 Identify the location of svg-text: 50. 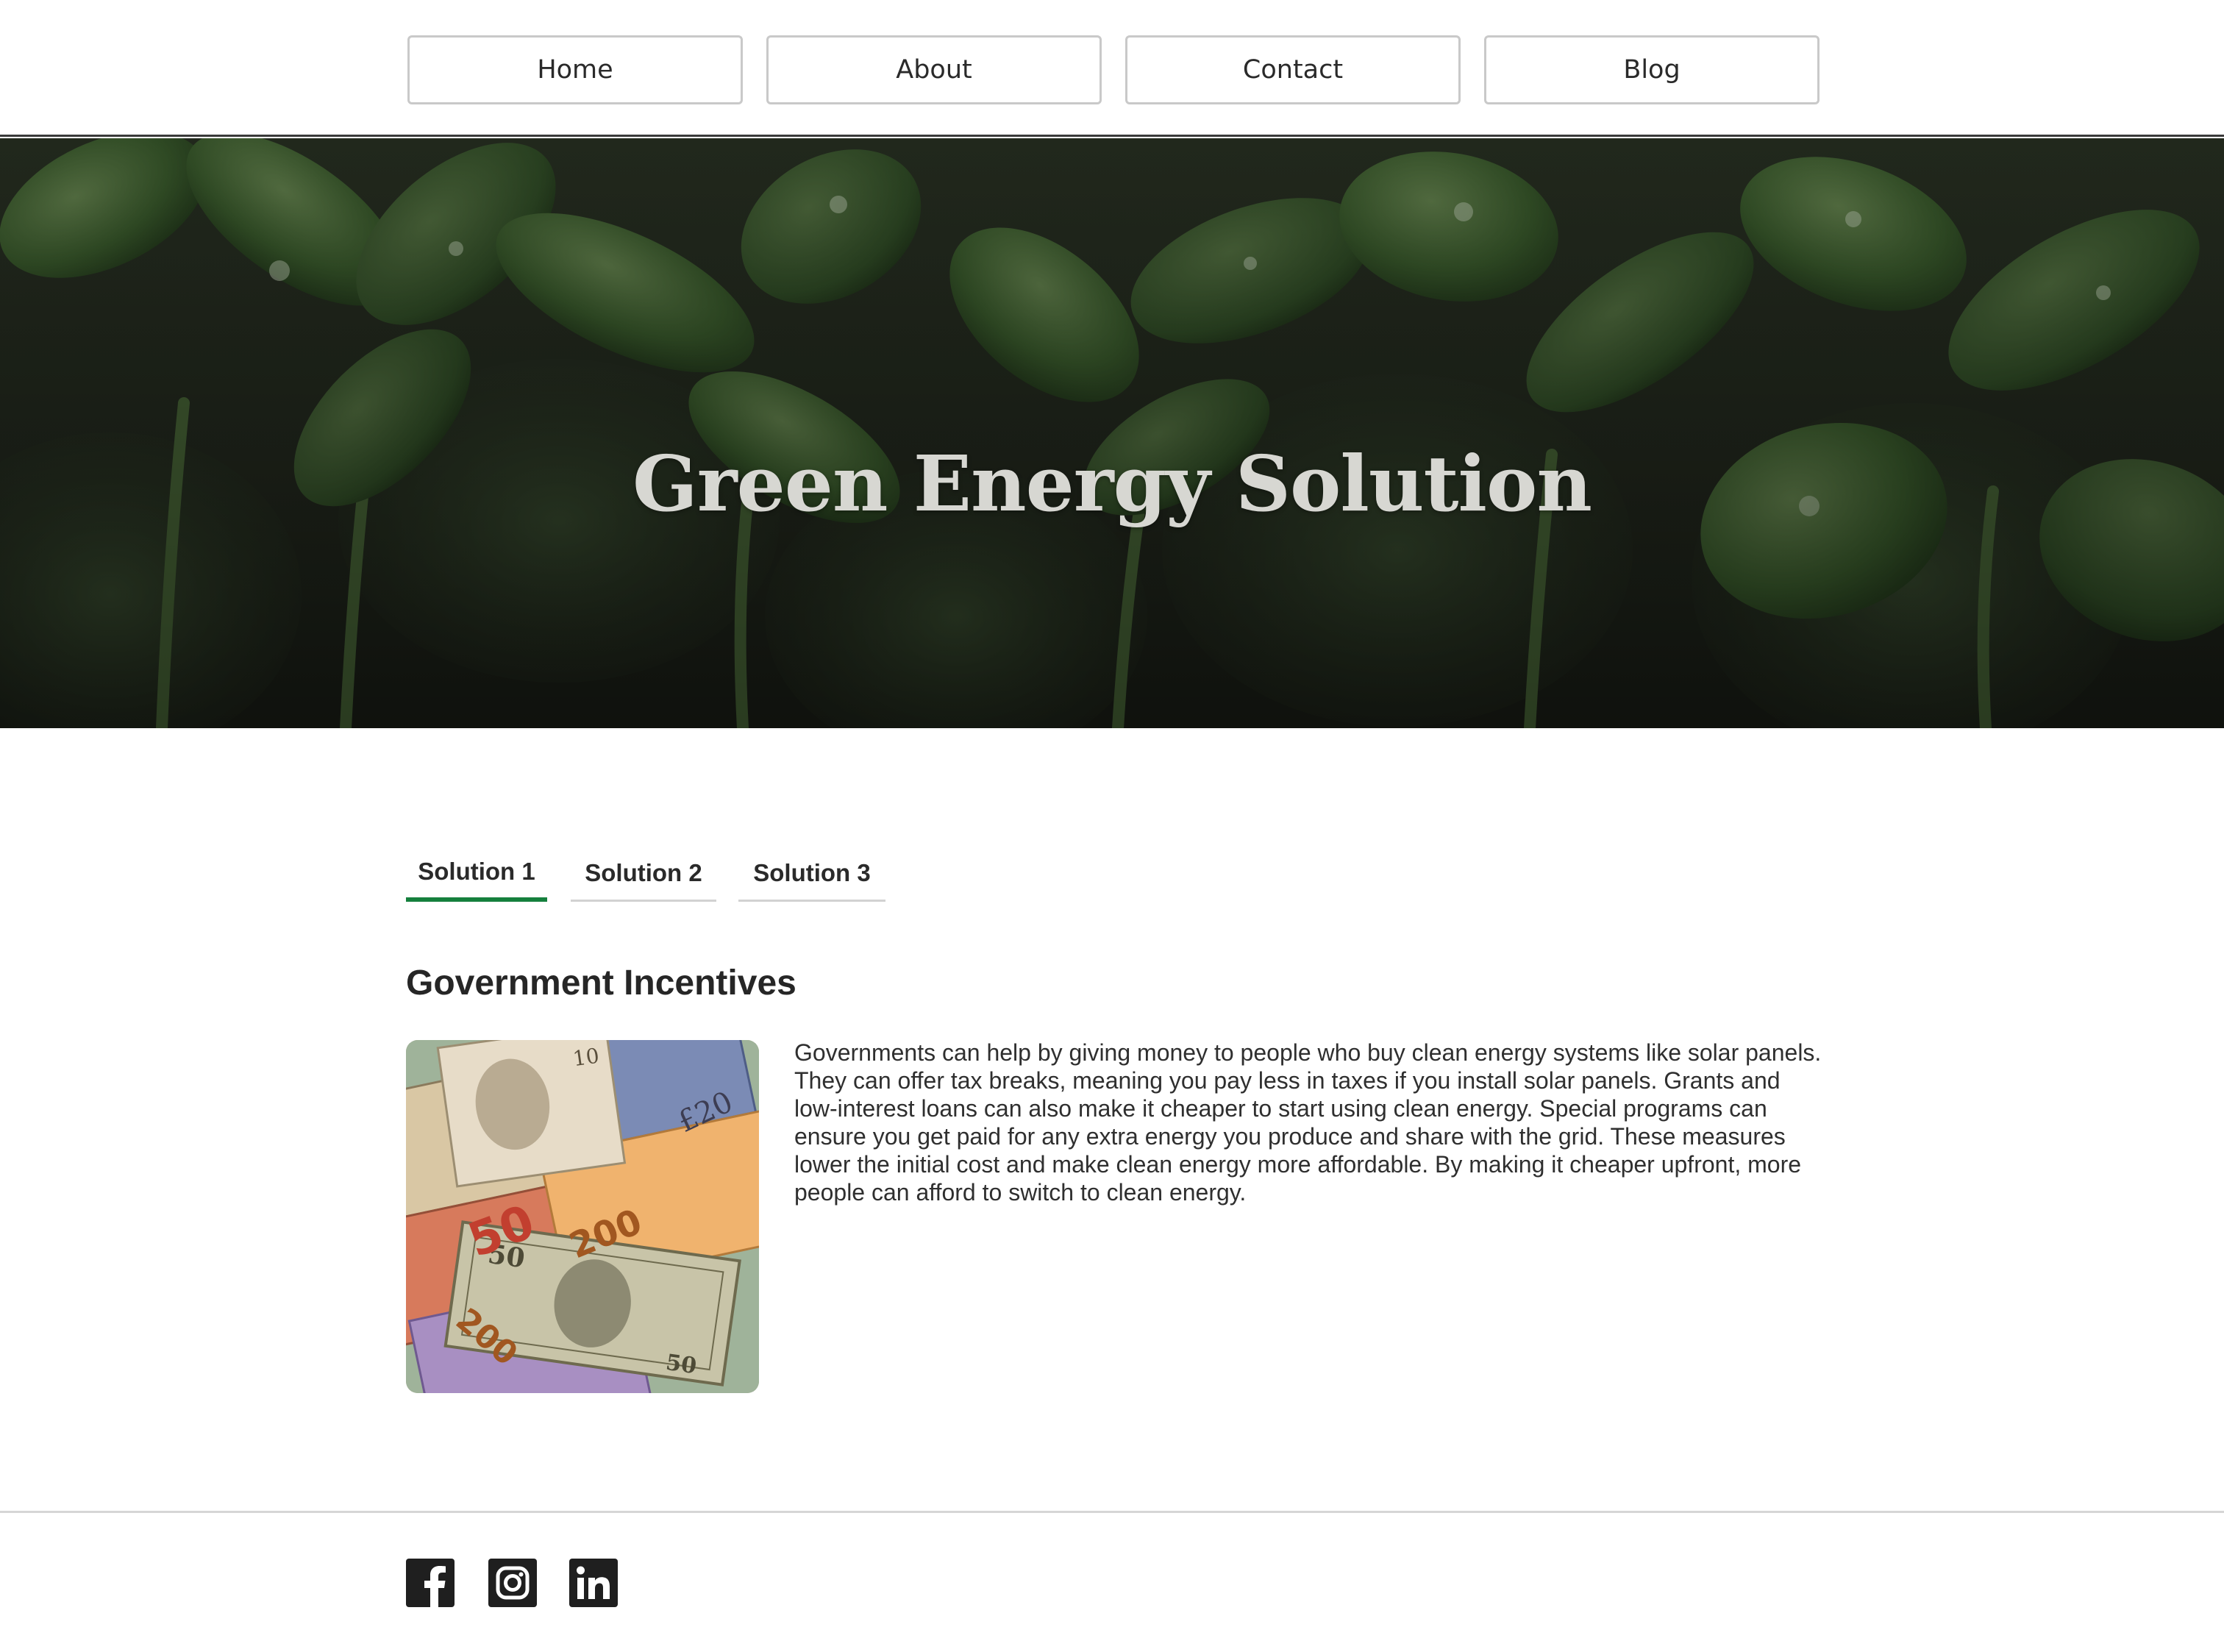
(681, 1365).